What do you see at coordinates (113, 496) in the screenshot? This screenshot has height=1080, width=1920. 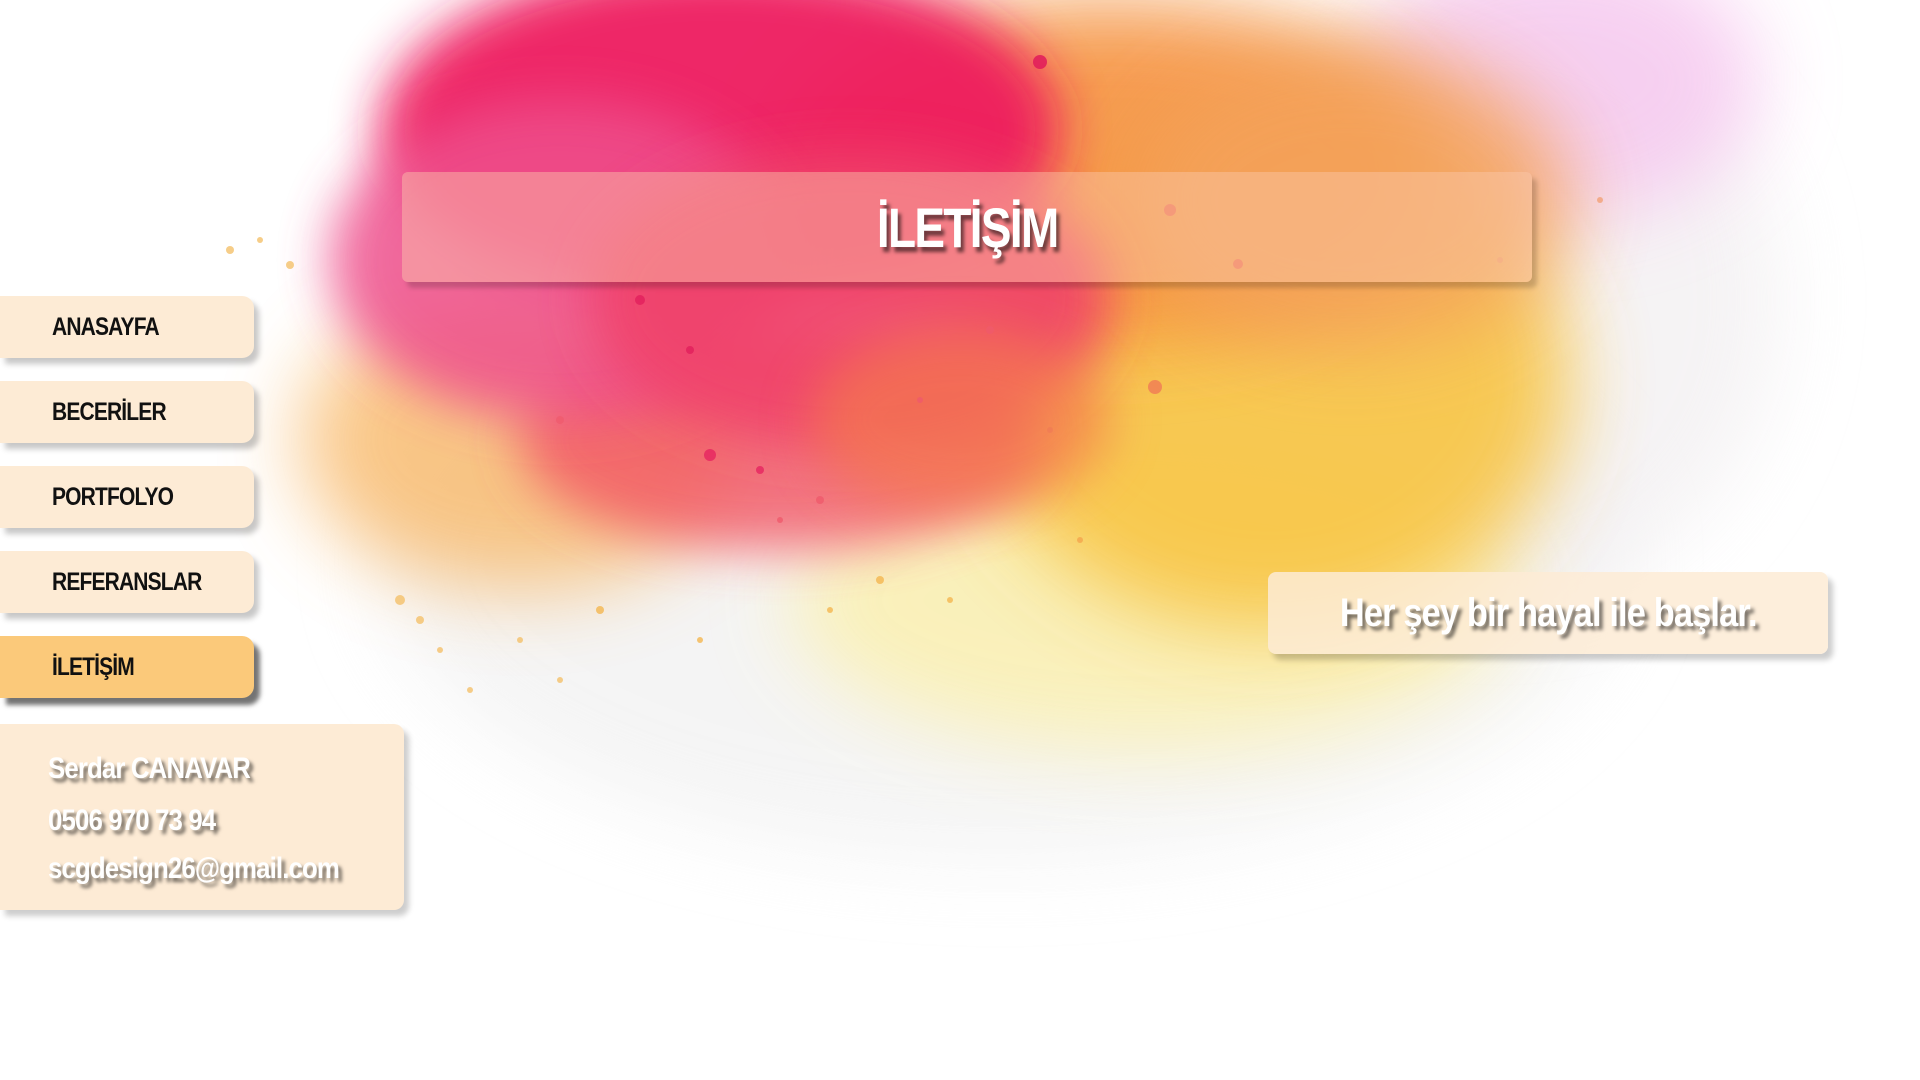 I see `nav-item-label: PORTFOLYO` at bounding box center [113, 496].